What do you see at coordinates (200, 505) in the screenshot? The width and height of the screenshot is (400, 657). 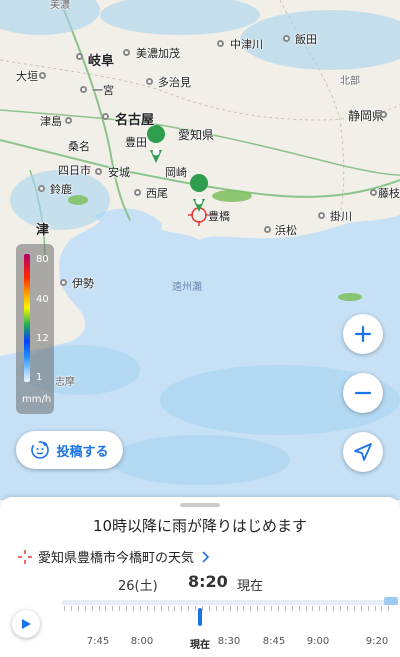 I see `sheet-drag-handle` at bounding box center [200, 505].